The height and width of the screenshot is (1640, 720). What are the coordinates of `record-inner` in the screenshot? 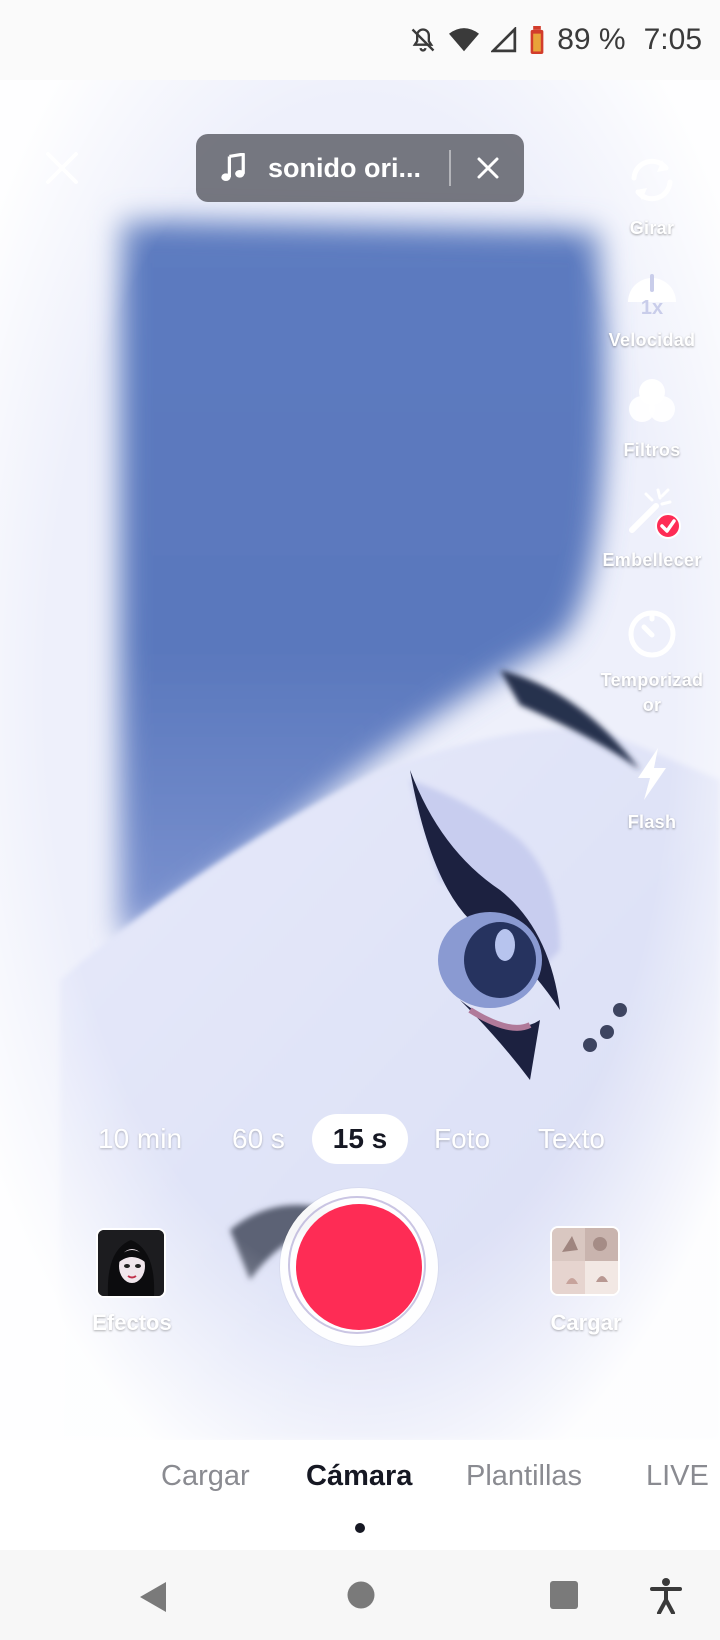 It's located at (359, 1267).